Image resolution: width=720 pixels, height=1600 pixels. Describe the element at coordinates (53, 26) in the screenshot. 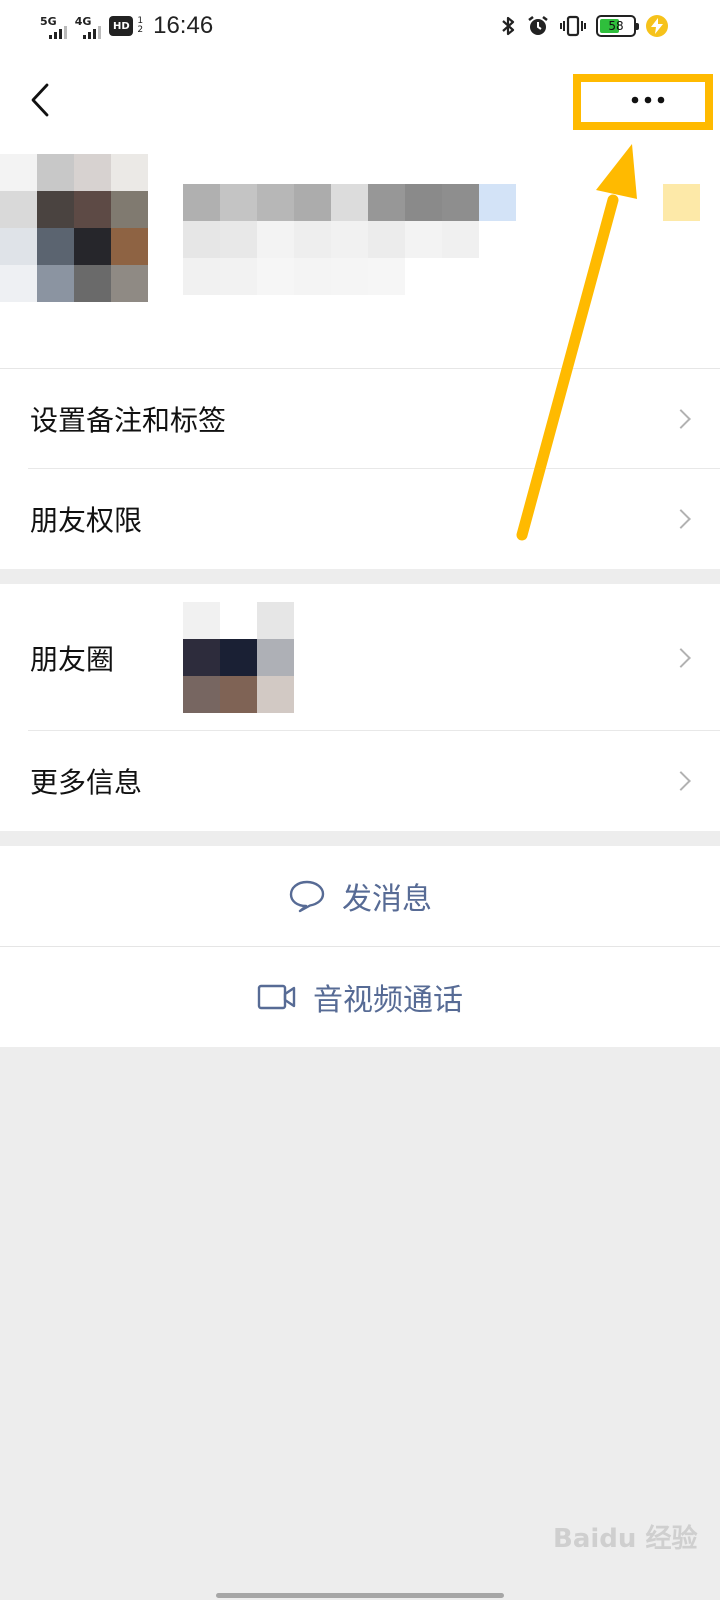

I see `signal-5g-icon: 5G` at that location.